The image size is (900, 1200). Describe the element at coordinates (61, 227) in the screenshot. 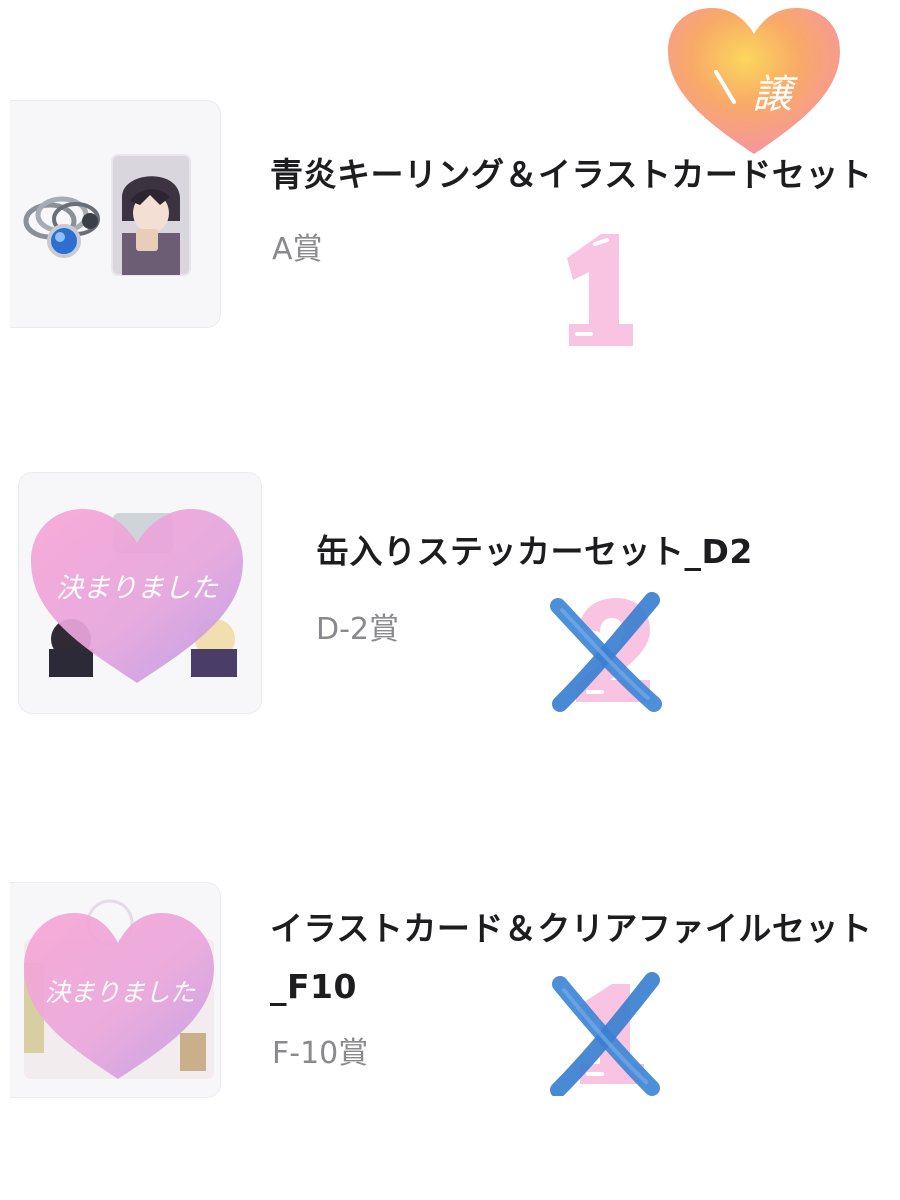

I see `ring-icon` at that location.